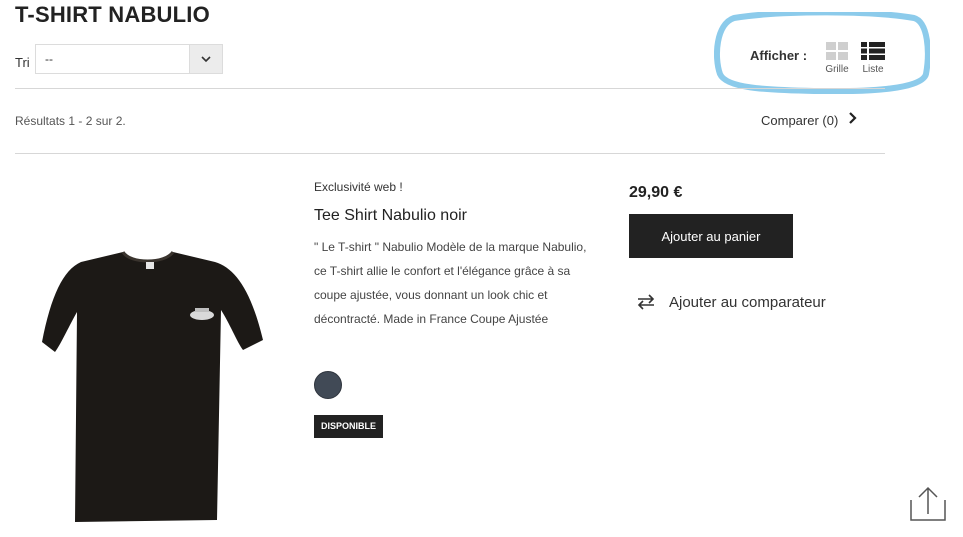  Describe the element at coordinates (390, 216) in the screenshot. I see `product-name-link: Tee Shirt Nabulio noir` at that location.